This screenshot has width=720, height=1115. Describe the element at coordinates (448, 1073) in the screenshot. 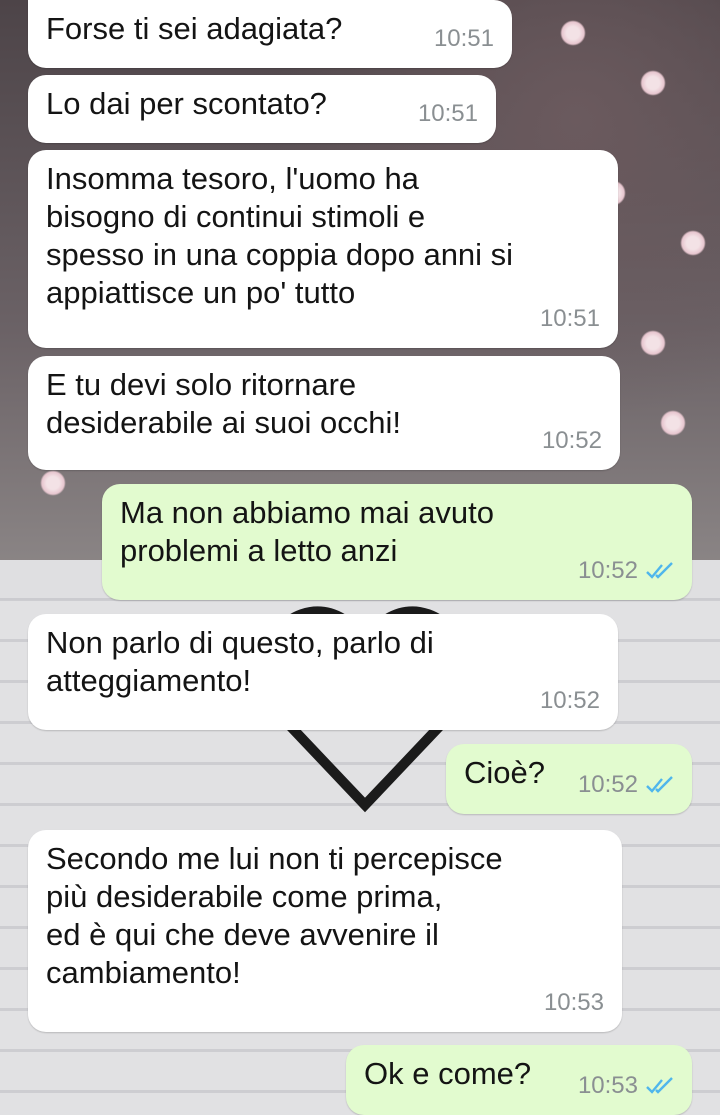

I see `message-text: Ok e come?` at that location.